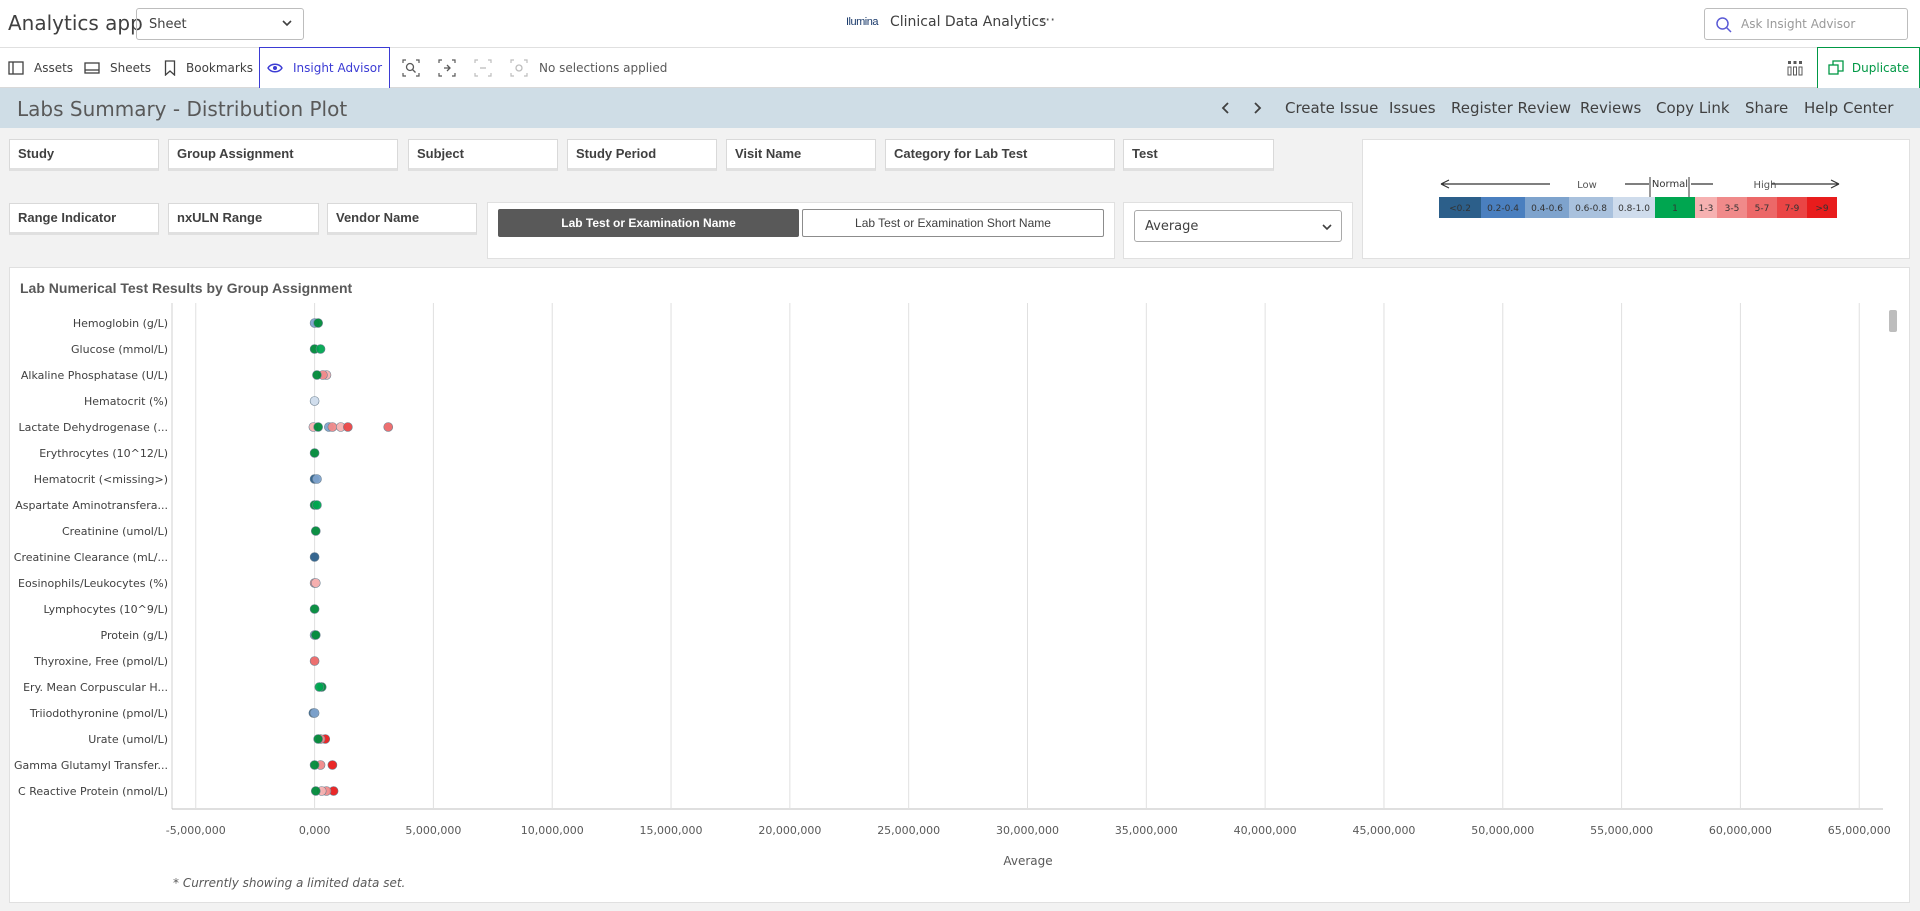  What do you see at coordinates (126, 401) in the screenshot?
I see `y-tick-label: Hematocrit (%)` at bounding box center [126, 401].